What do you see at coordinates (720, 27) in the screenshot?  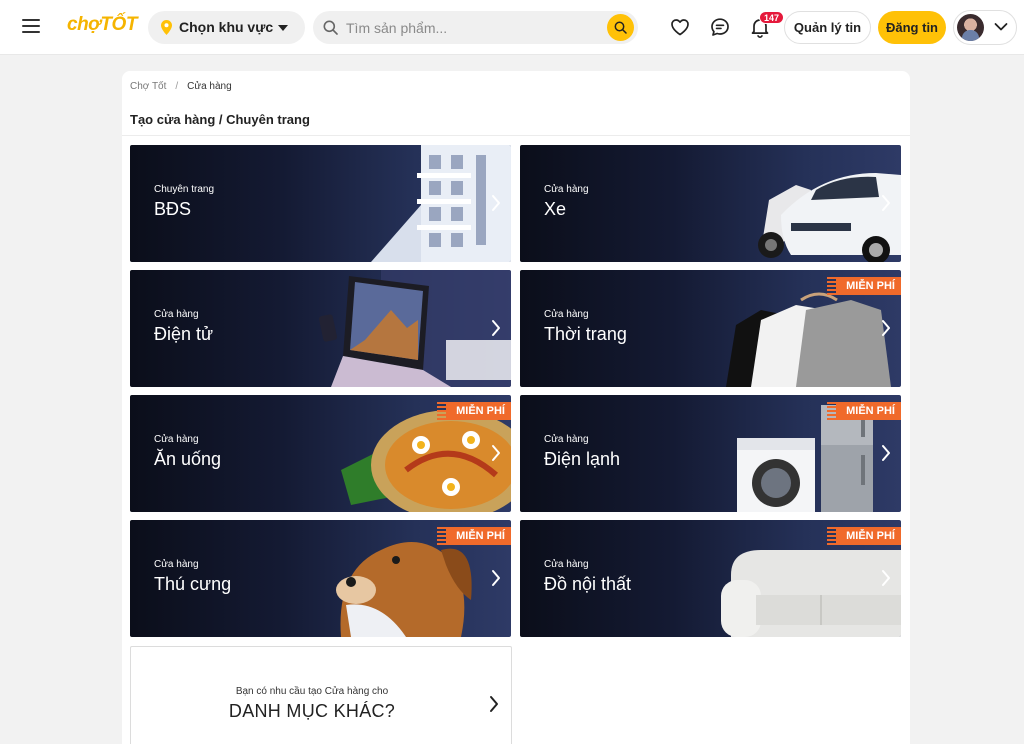 I see `chat-icon` at bounding box center [720, 27].